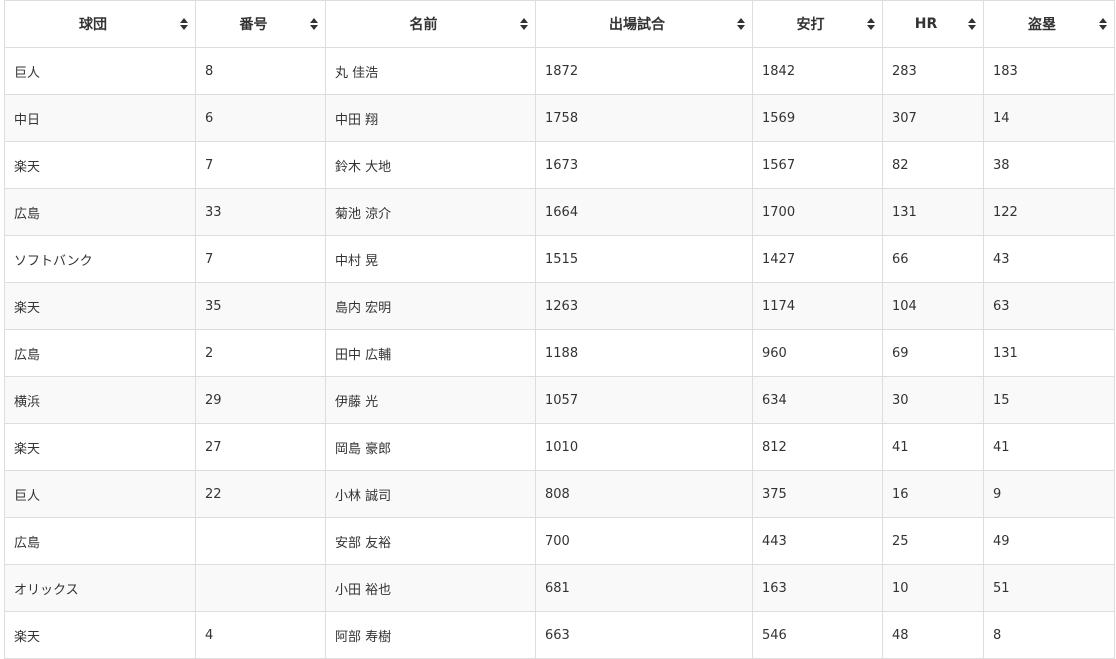 The image size is (1116, 659). I want to click on column-header-hits: 安打, so click(817, 24).